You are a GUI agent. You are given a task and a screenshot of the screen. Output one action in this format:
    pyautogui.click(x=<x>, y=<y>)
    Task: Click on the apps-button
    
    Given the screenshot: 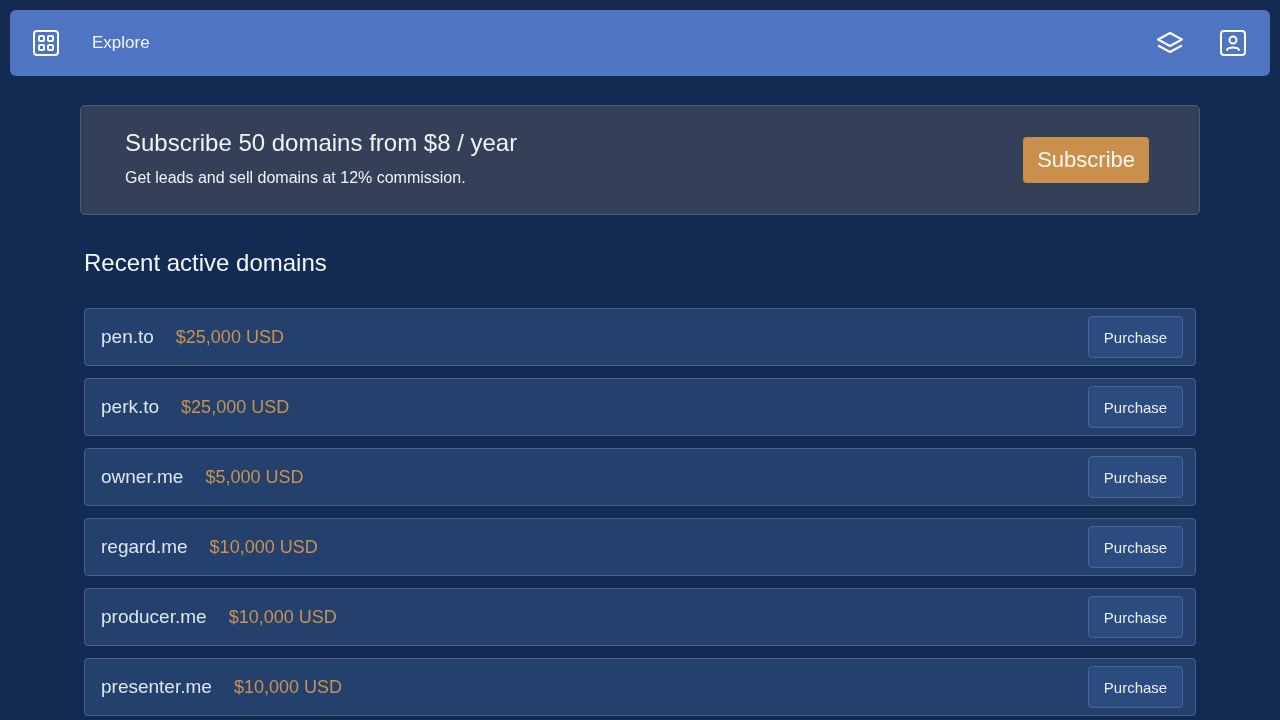 What is the action you would take?
    pyautogui.click(x=46, y=43)
    